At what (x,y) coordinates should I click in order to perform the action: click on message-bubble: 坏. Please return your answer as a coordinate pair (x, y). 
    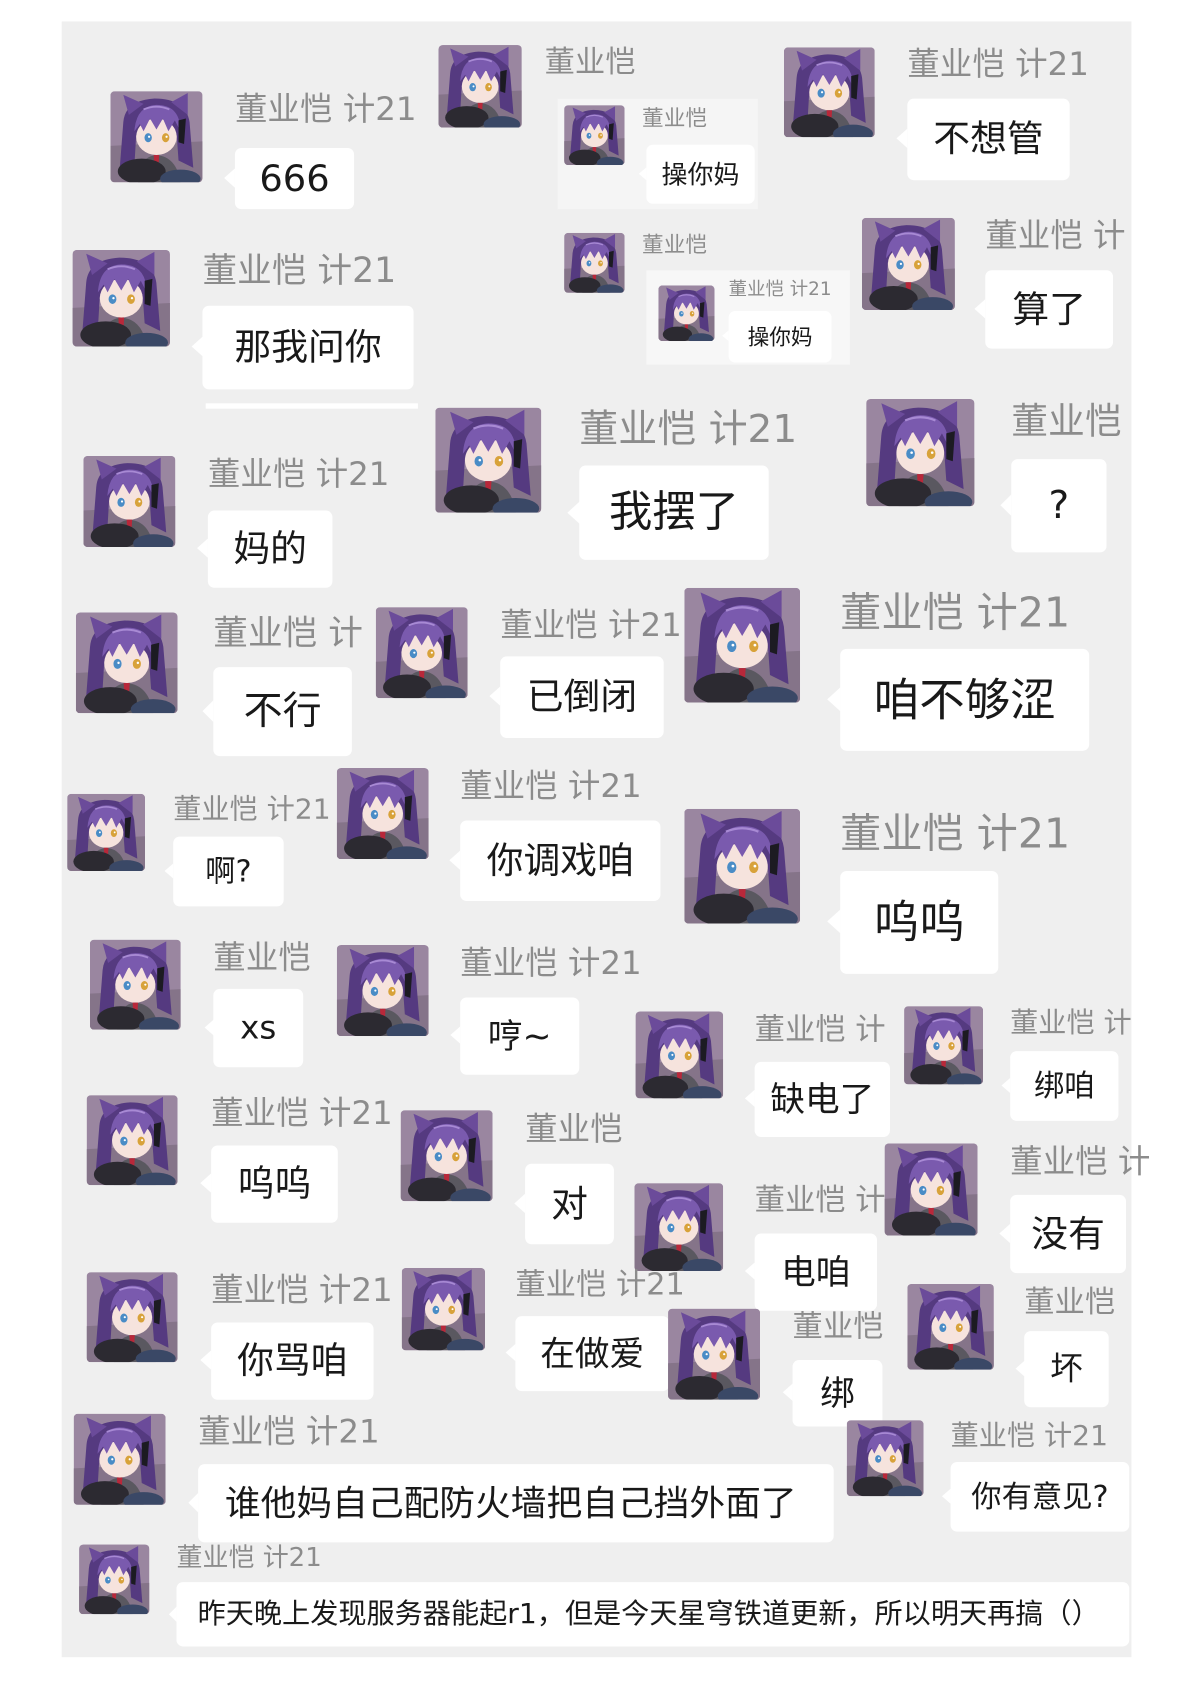
    Looking at the image, I should click on (1062, 1369).